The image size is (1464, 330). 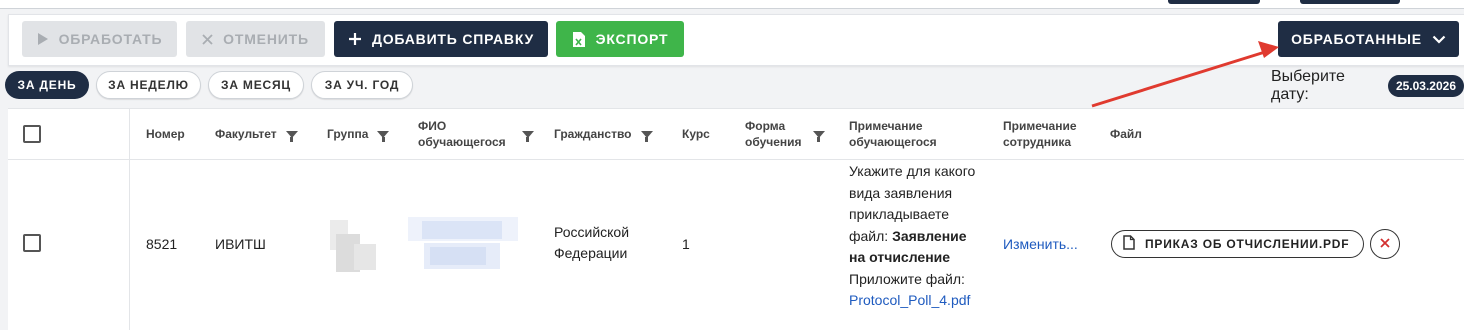 I want to click on col-student-note-line1: Примечание, so click(x=886, y=126).